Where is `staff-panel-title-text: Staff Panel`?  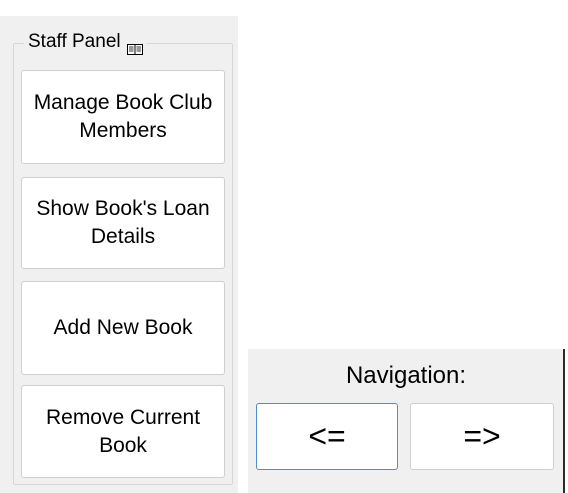 staff-panel-title-text: Staff Panel is located at coordinates (74, 41).